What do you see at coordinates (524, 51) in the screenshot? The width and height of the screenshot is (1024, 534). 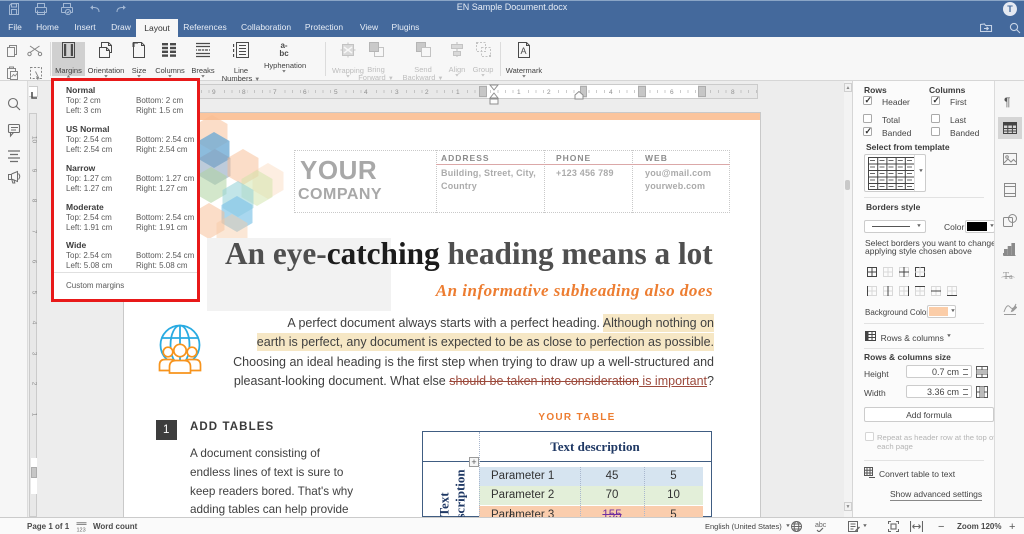 I see `svg-text: A` at bounding box center [524, 51].